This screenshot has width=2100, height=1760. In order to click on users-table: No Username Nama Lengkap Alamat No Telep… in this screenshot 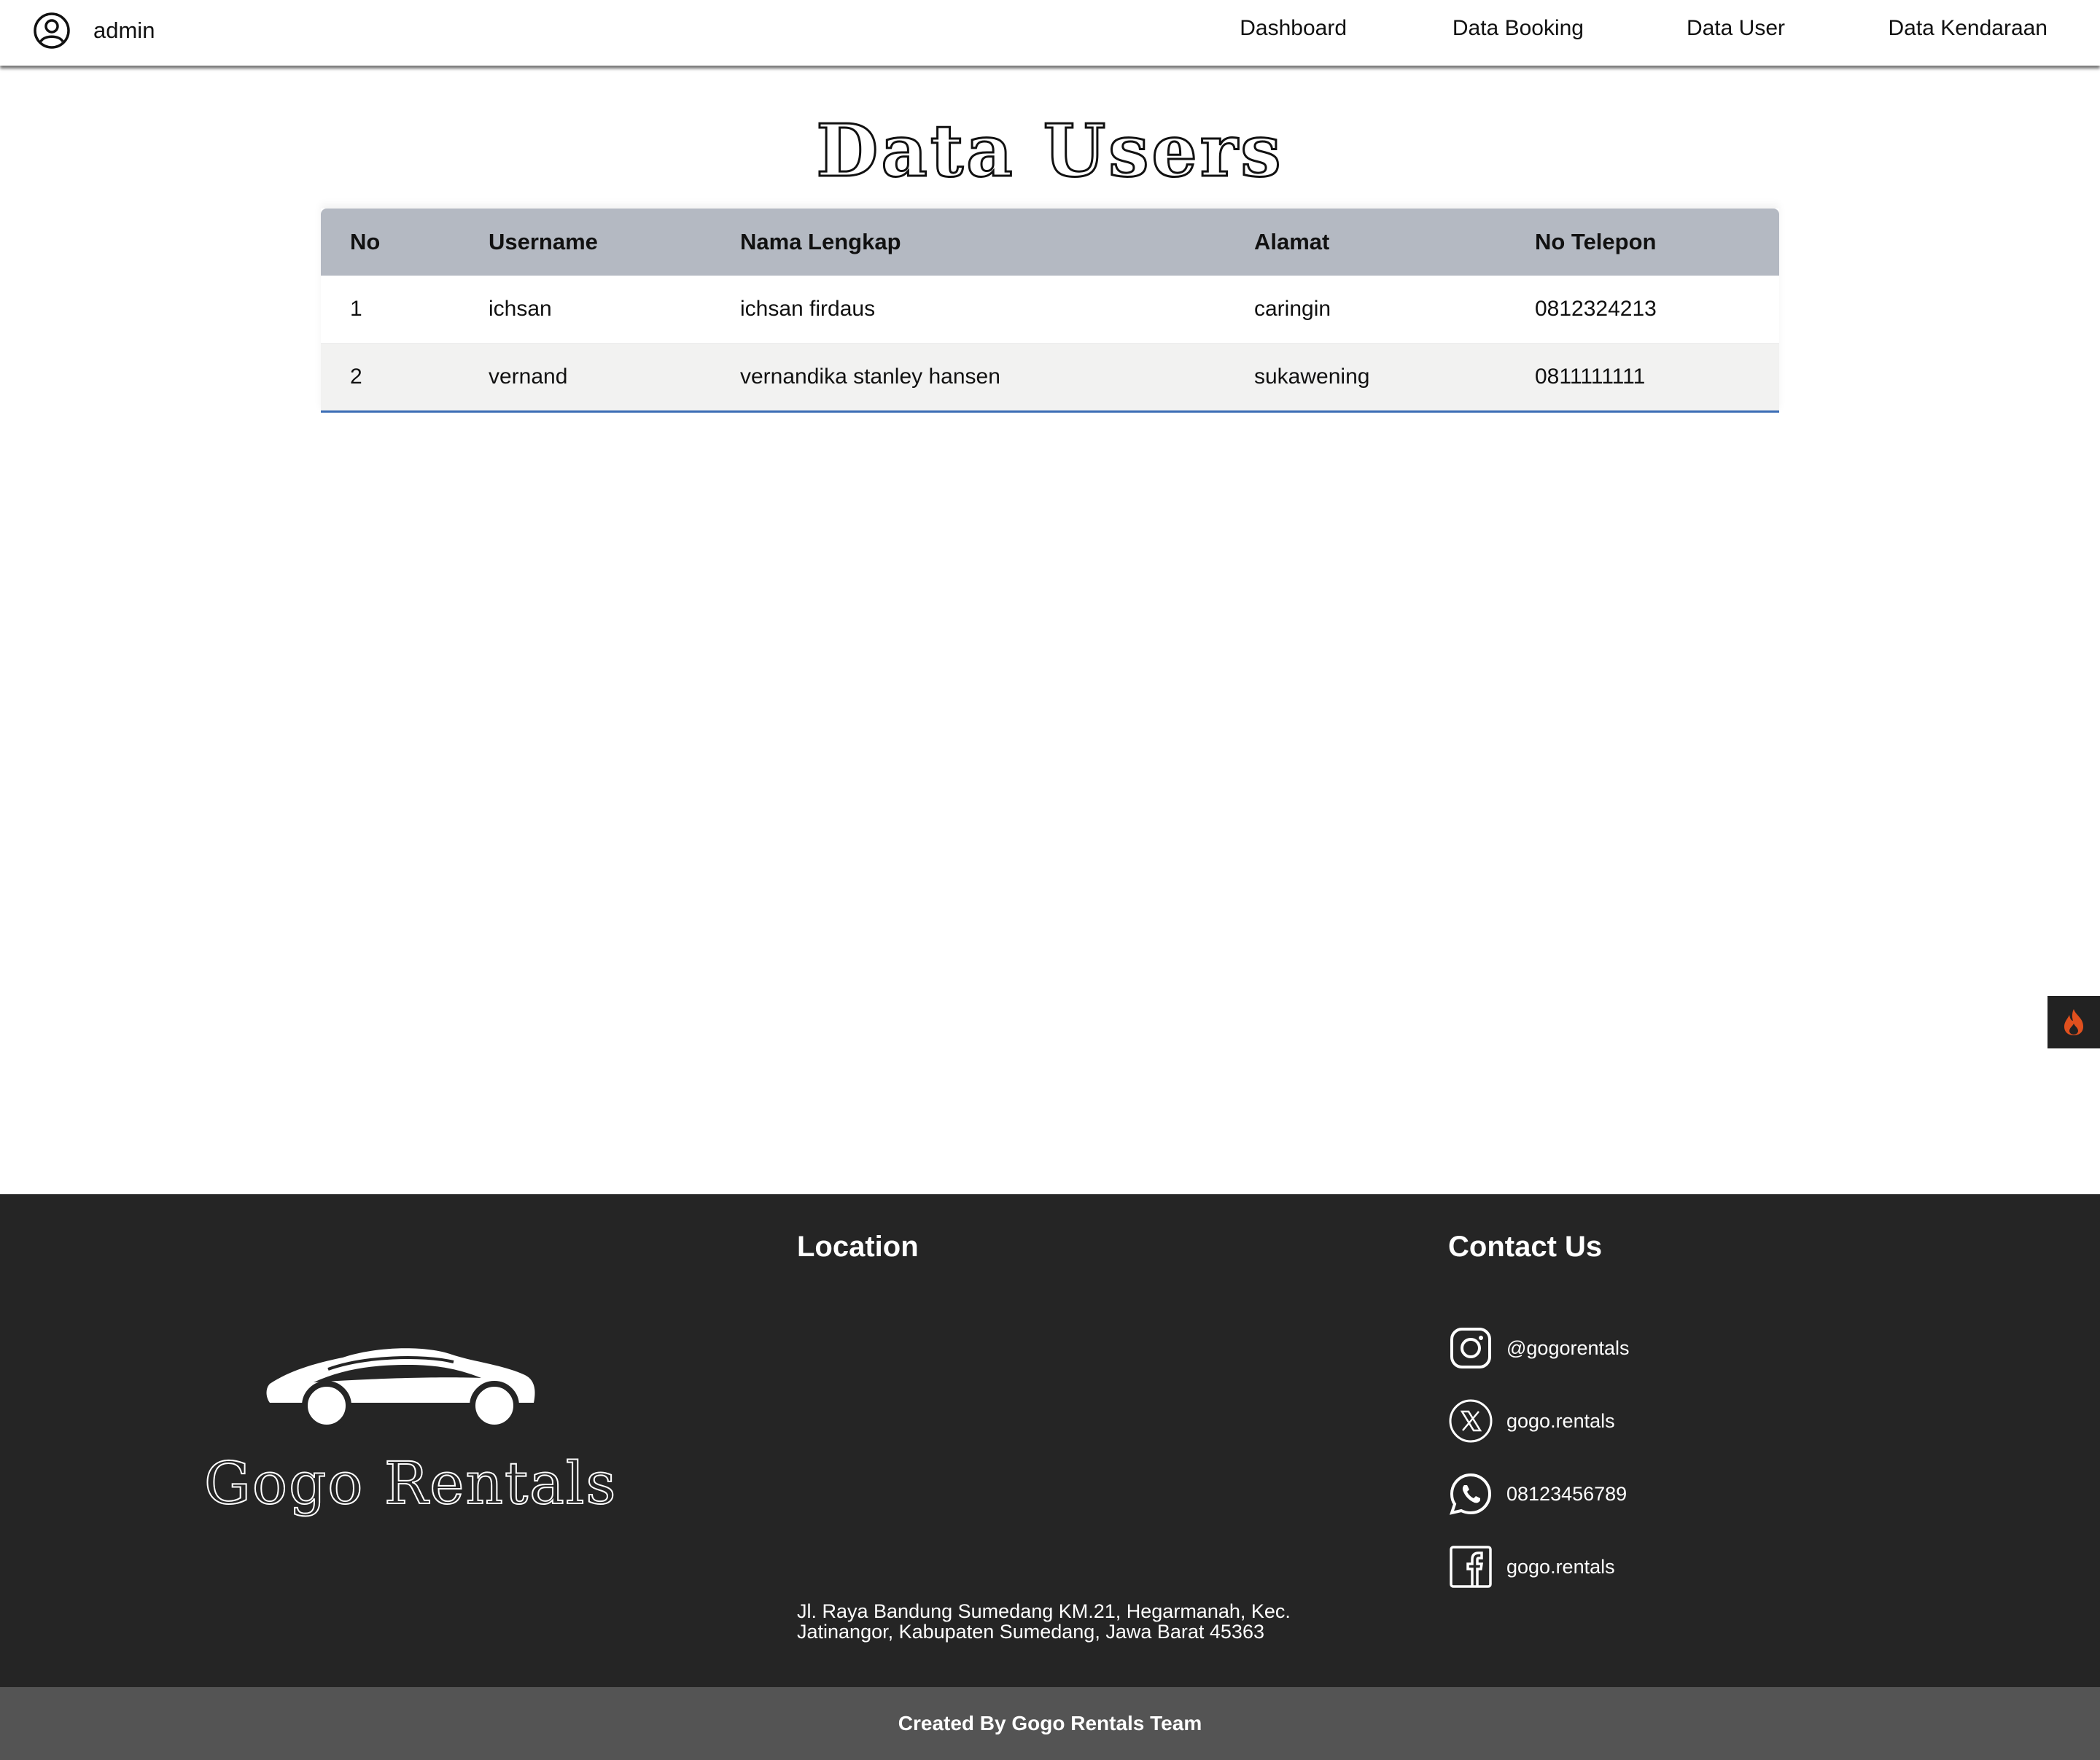, I will do `click(1050, 311)`.